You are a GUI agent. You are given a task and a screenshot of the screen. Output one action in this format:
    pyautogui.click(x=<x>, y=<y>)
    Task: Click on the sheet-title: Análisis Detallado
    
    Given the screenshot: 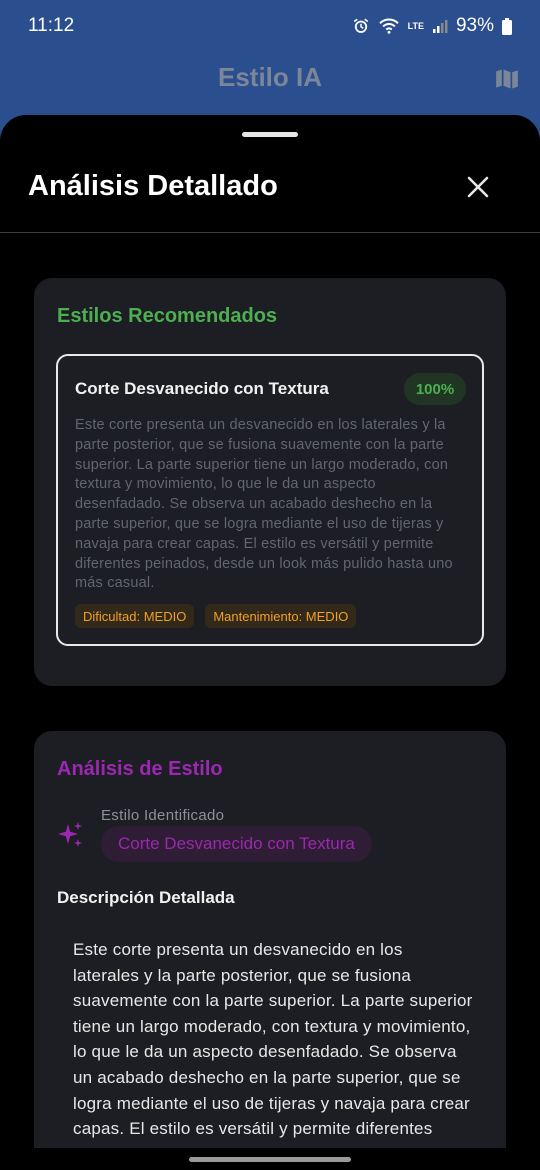 What is the action you would take?
    pyautogui.click(x=153, y=186)
    